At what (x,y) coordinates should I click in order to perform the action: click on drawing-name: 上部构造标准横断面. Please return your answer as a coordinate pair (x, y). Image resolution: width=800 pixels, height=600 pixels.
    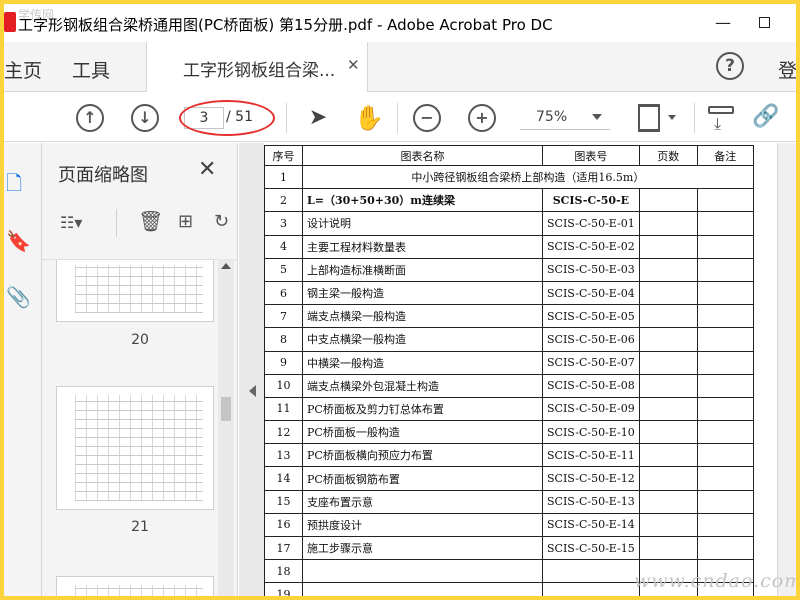
    Looking at the image, I should click on (422, 269).